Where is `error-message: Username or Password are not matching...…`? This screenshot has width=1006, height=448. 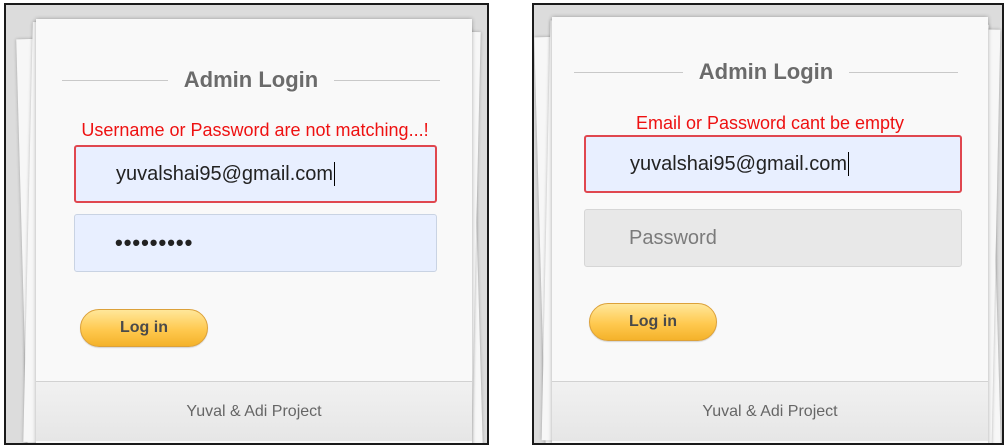
error-message: Username or Password are not matching...… is located at coordinates (255, 130).